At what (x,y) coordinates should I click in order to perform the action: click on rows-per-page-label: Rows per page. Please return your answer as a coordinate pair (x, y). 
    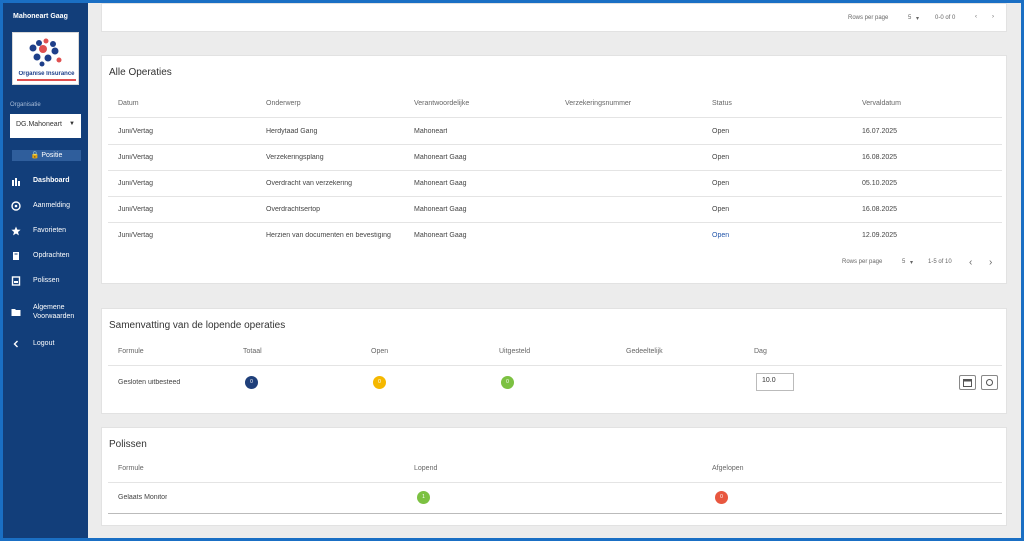
    Looking at the image, I should click on (862, 262).